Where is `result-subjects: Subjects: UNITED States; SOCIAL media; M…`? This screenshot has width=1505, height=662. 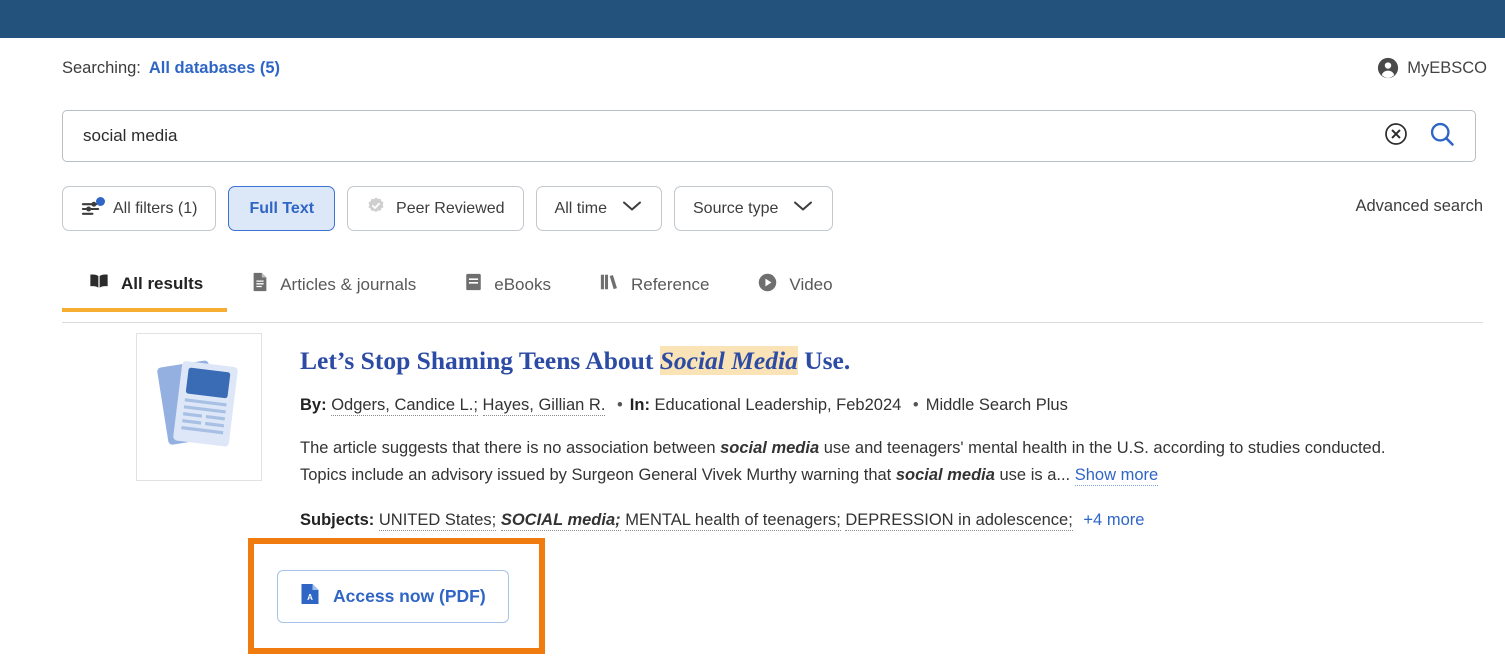
result-subjects: Subjects: UNITED States; SOCIAL media; M… is located at coordinates (880, 520).